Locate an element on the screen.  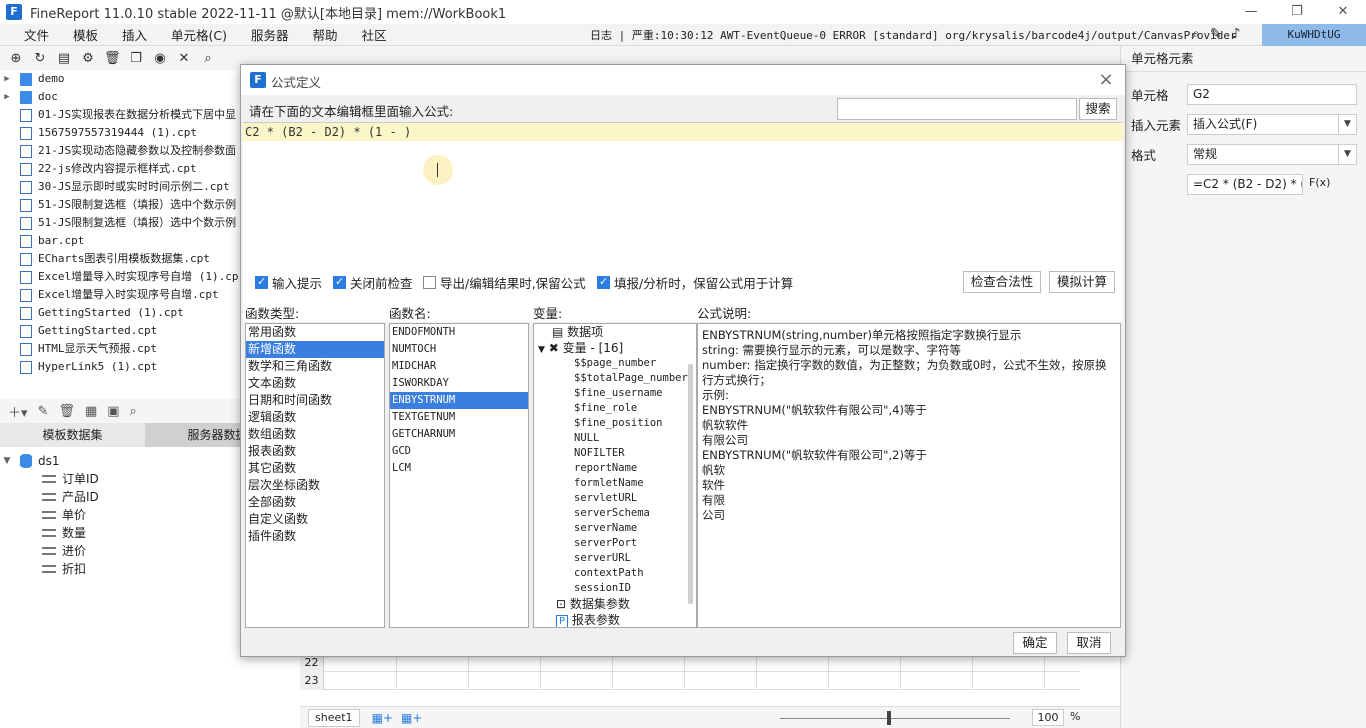
template-icon: ▤ is located at coordinates (64, 58).